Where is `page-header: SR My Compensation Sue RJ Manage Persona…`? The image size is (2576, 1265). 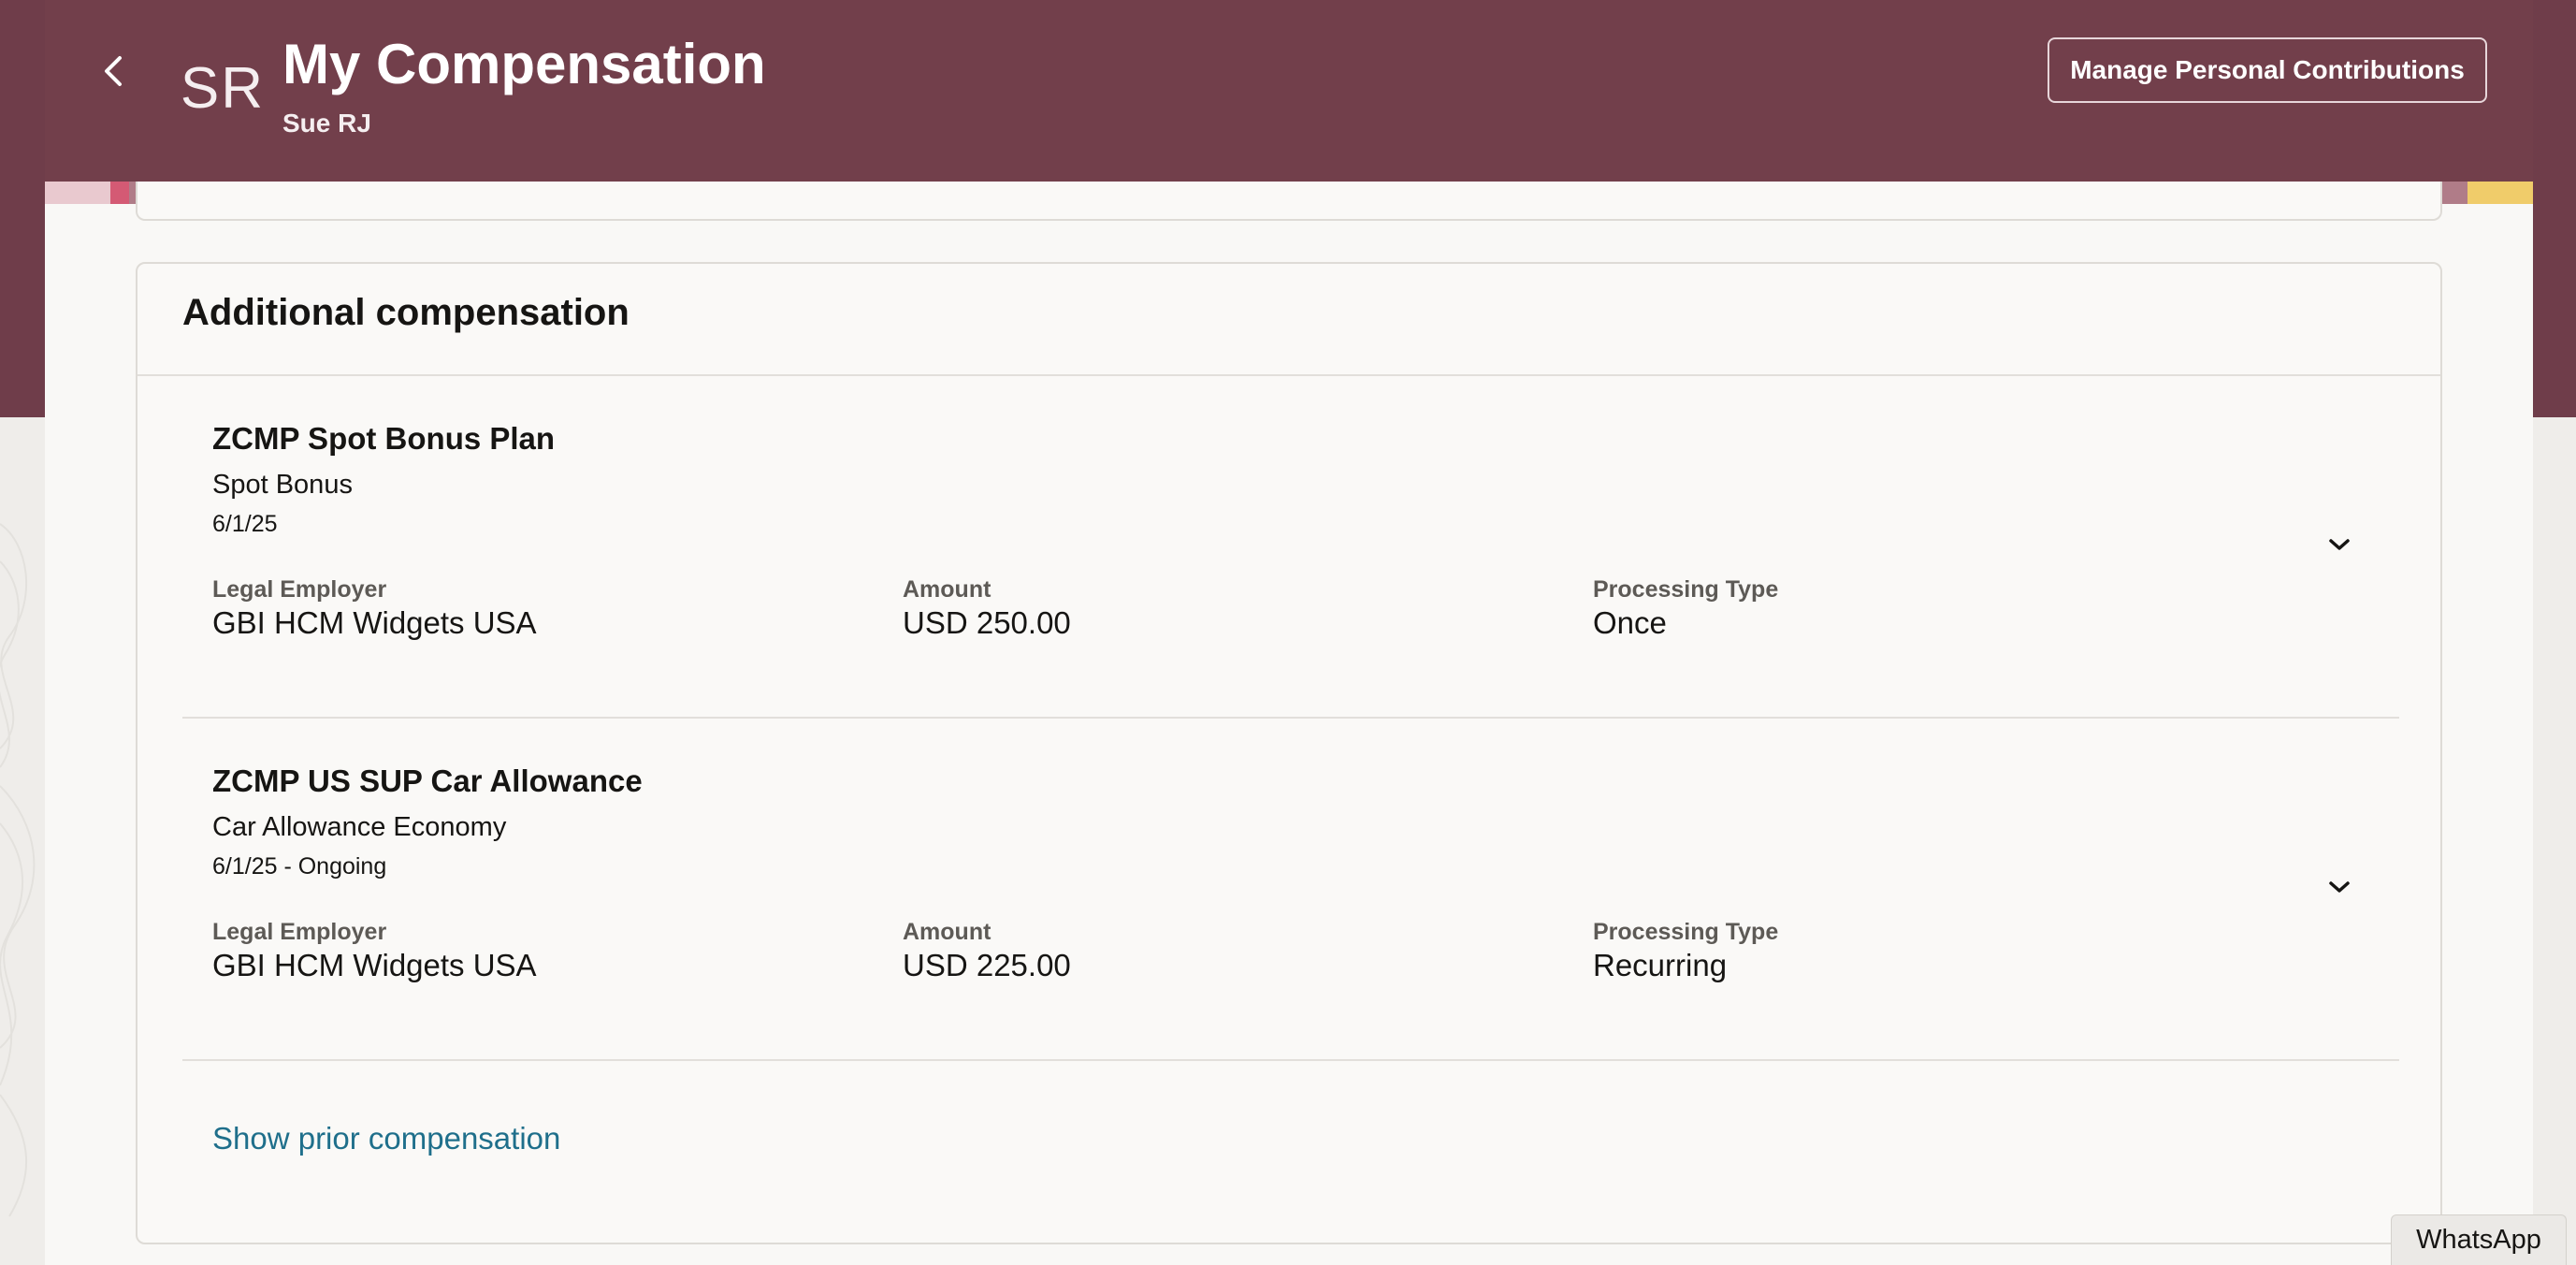
page-header: SR My Compensation Sue RJ Manage Persona… is located at coordinates (1289, 91).